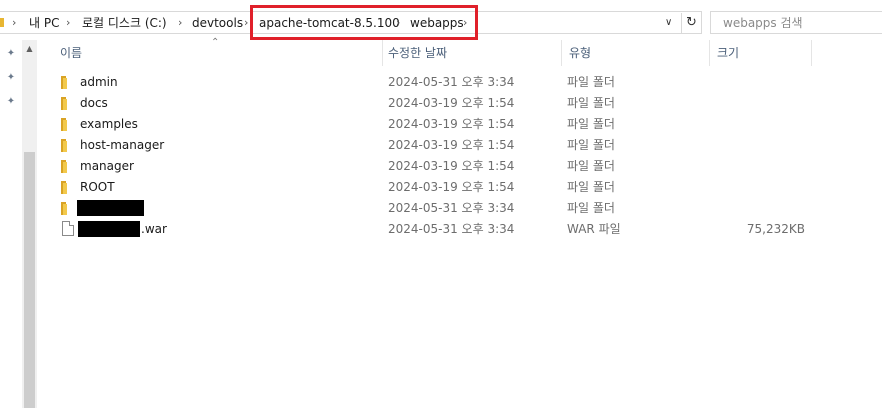  What do you see at coordinates (580, 53) in the screenshot?
I see `column-header-type: 유형` at bounding box center [580, 53].